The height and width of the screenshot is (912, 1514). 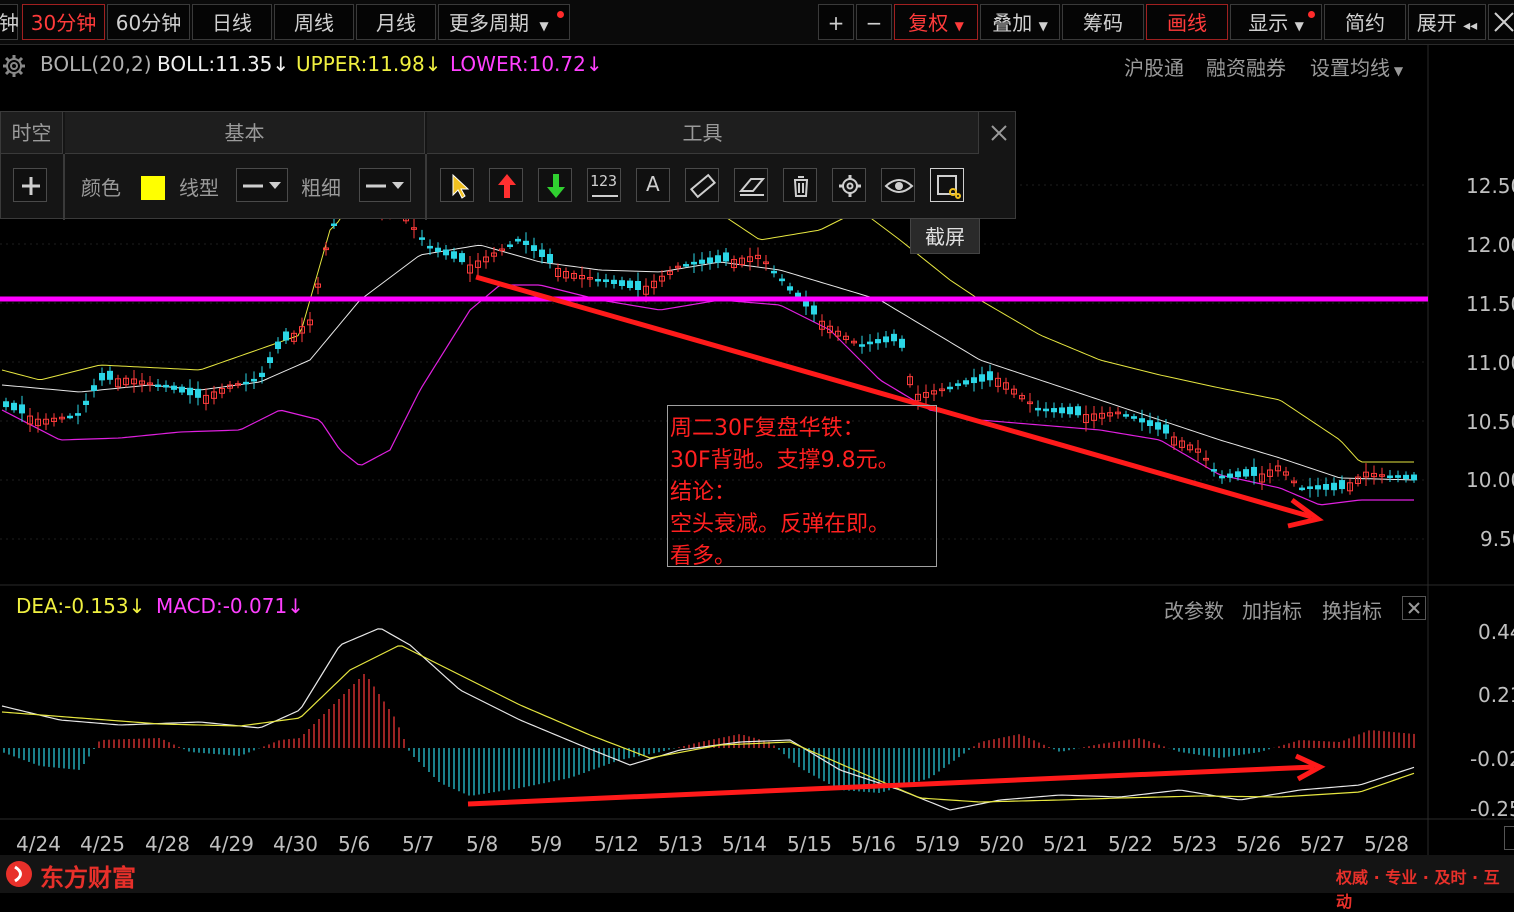 What do you see at coordinates (1509, 838) in the screenshot?
I see `scroll-right-button` at bounding box center [1509, 838].